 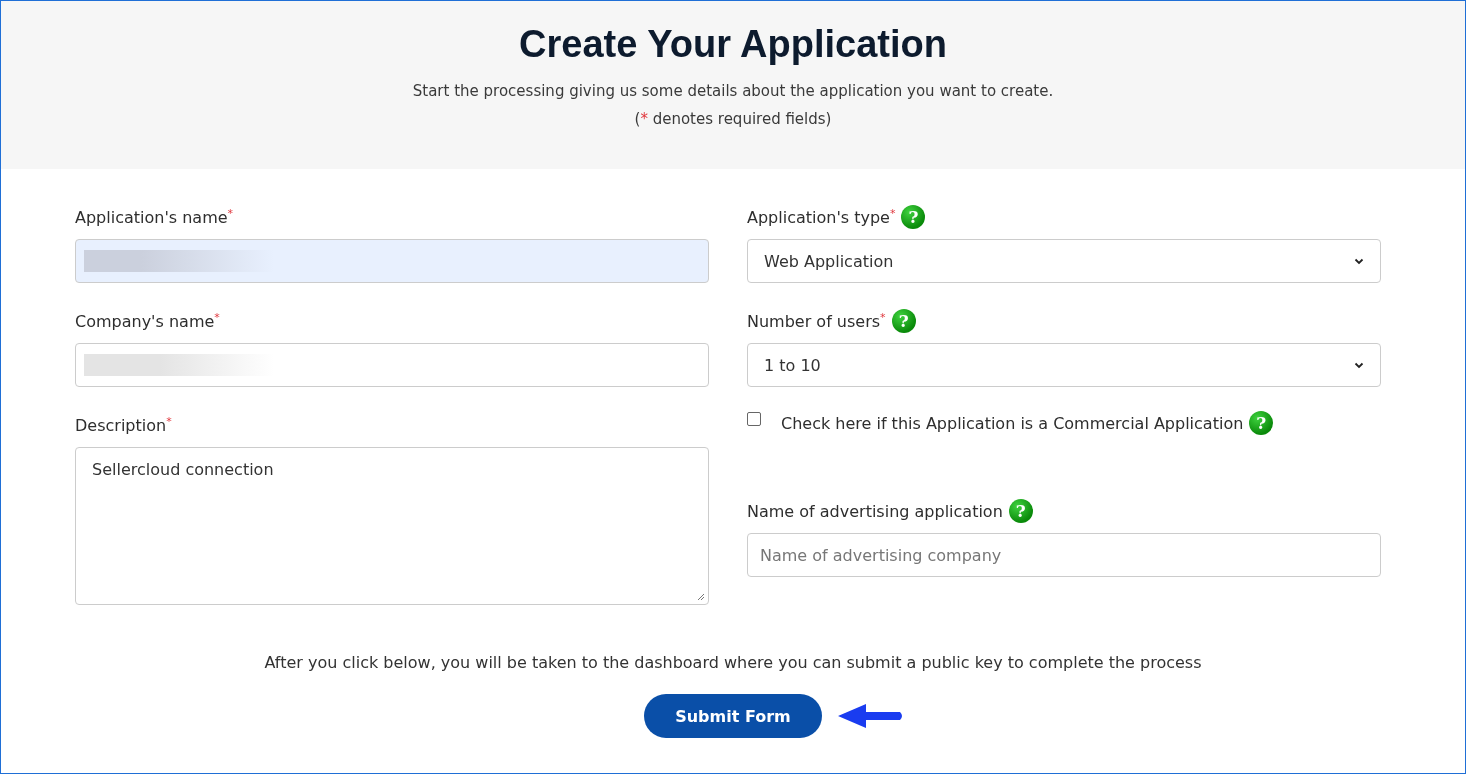 What do you see at coordinates (733, 716) in the screenshot?
I see `submit-button: Submit Form` at bounding box center [733, 716].